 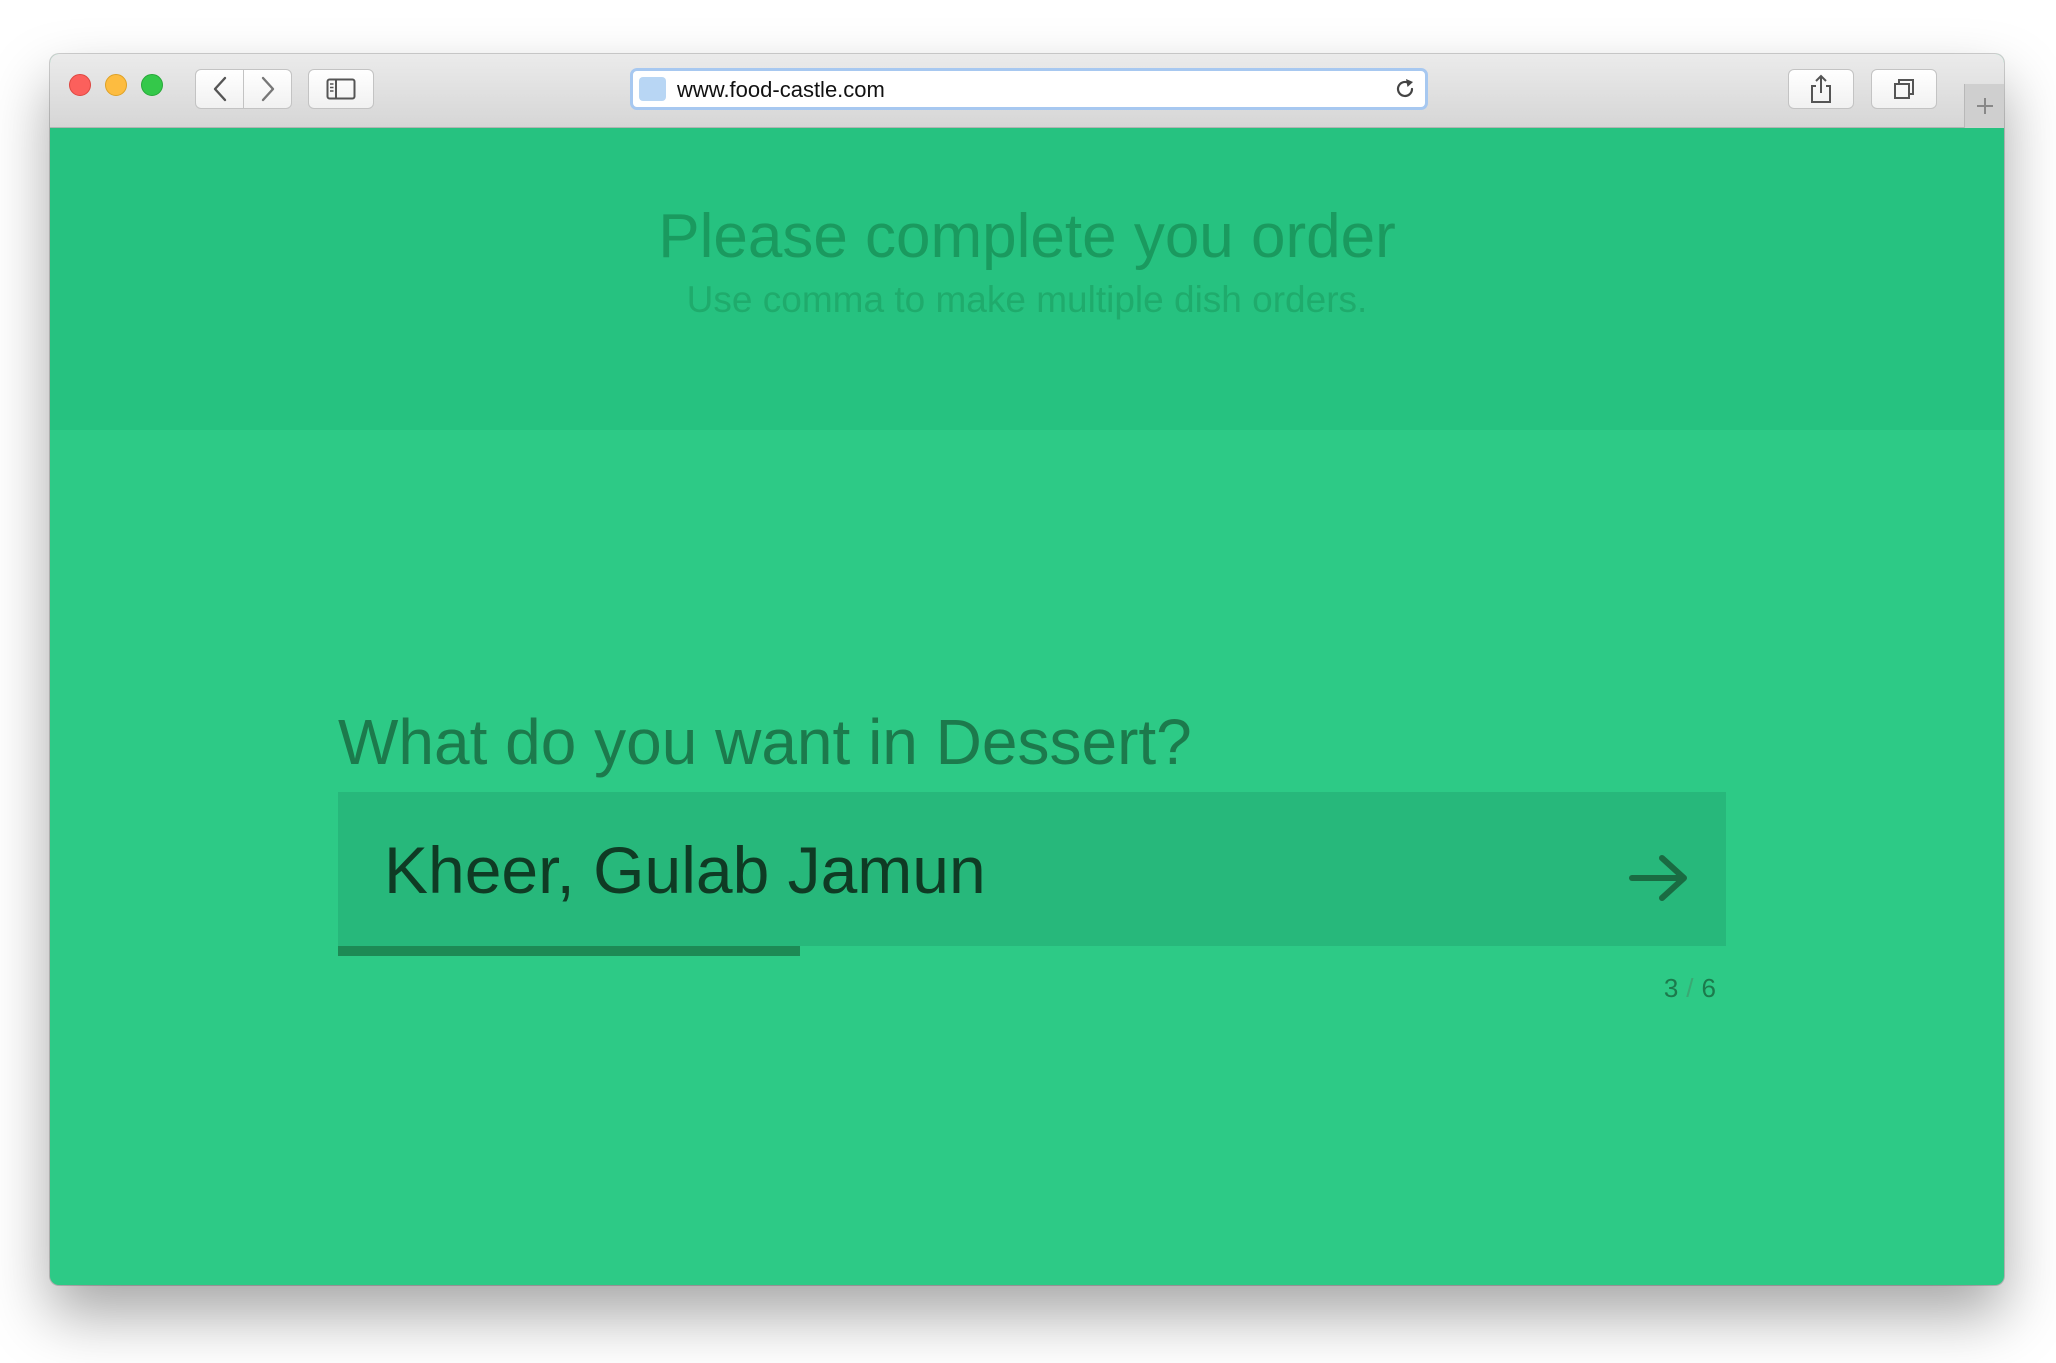 I want to click on share-button, so click(x=1821, y=89).